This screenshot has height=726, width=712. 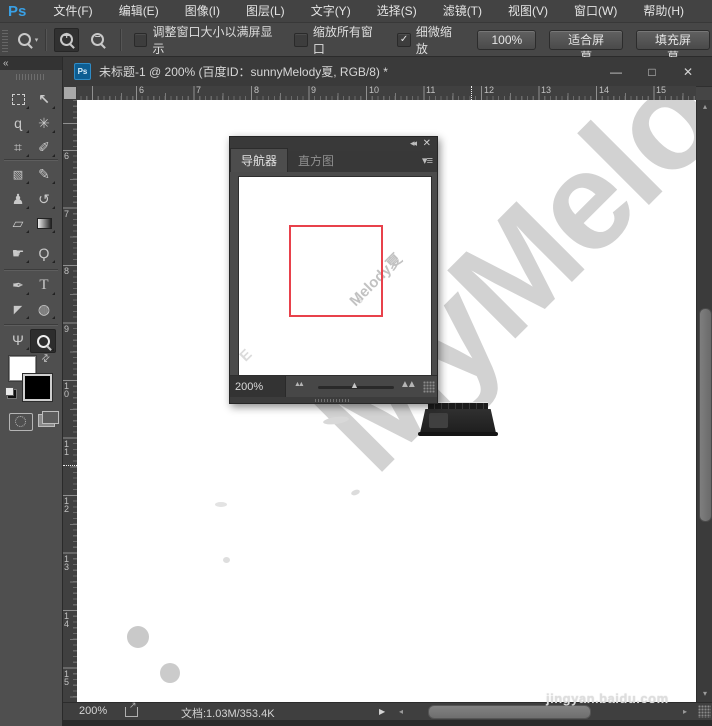 I want to click on history-brush-icon: ↺, so click(x=44, y=198).